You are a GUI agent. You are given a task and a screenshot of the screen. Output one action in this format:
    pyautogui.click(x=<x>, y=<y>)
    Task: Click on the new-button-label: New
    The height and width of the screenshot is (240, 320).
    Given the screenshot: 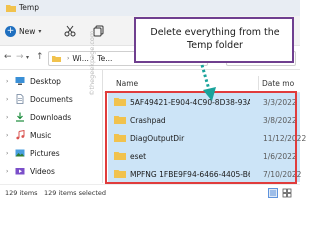 What is the action you would take?
    pyautogui.click(x=27, y=31)
    